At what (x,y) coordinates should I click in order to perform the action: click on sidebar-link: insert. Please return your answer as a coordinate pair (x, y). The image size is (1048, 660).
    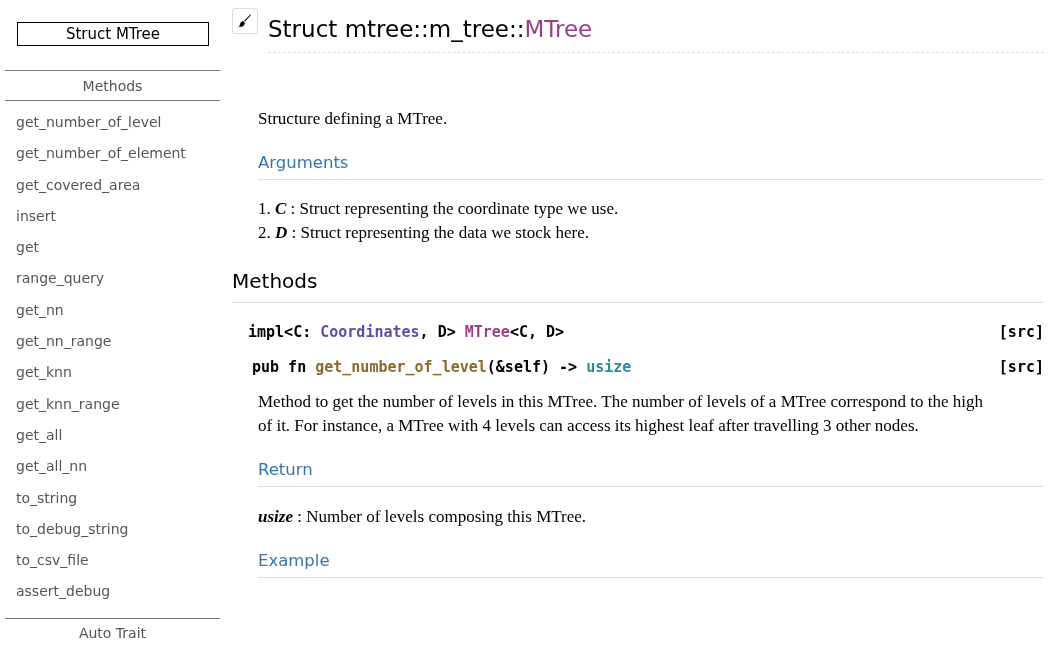
    Looking at the image, I should click on (112, 216).